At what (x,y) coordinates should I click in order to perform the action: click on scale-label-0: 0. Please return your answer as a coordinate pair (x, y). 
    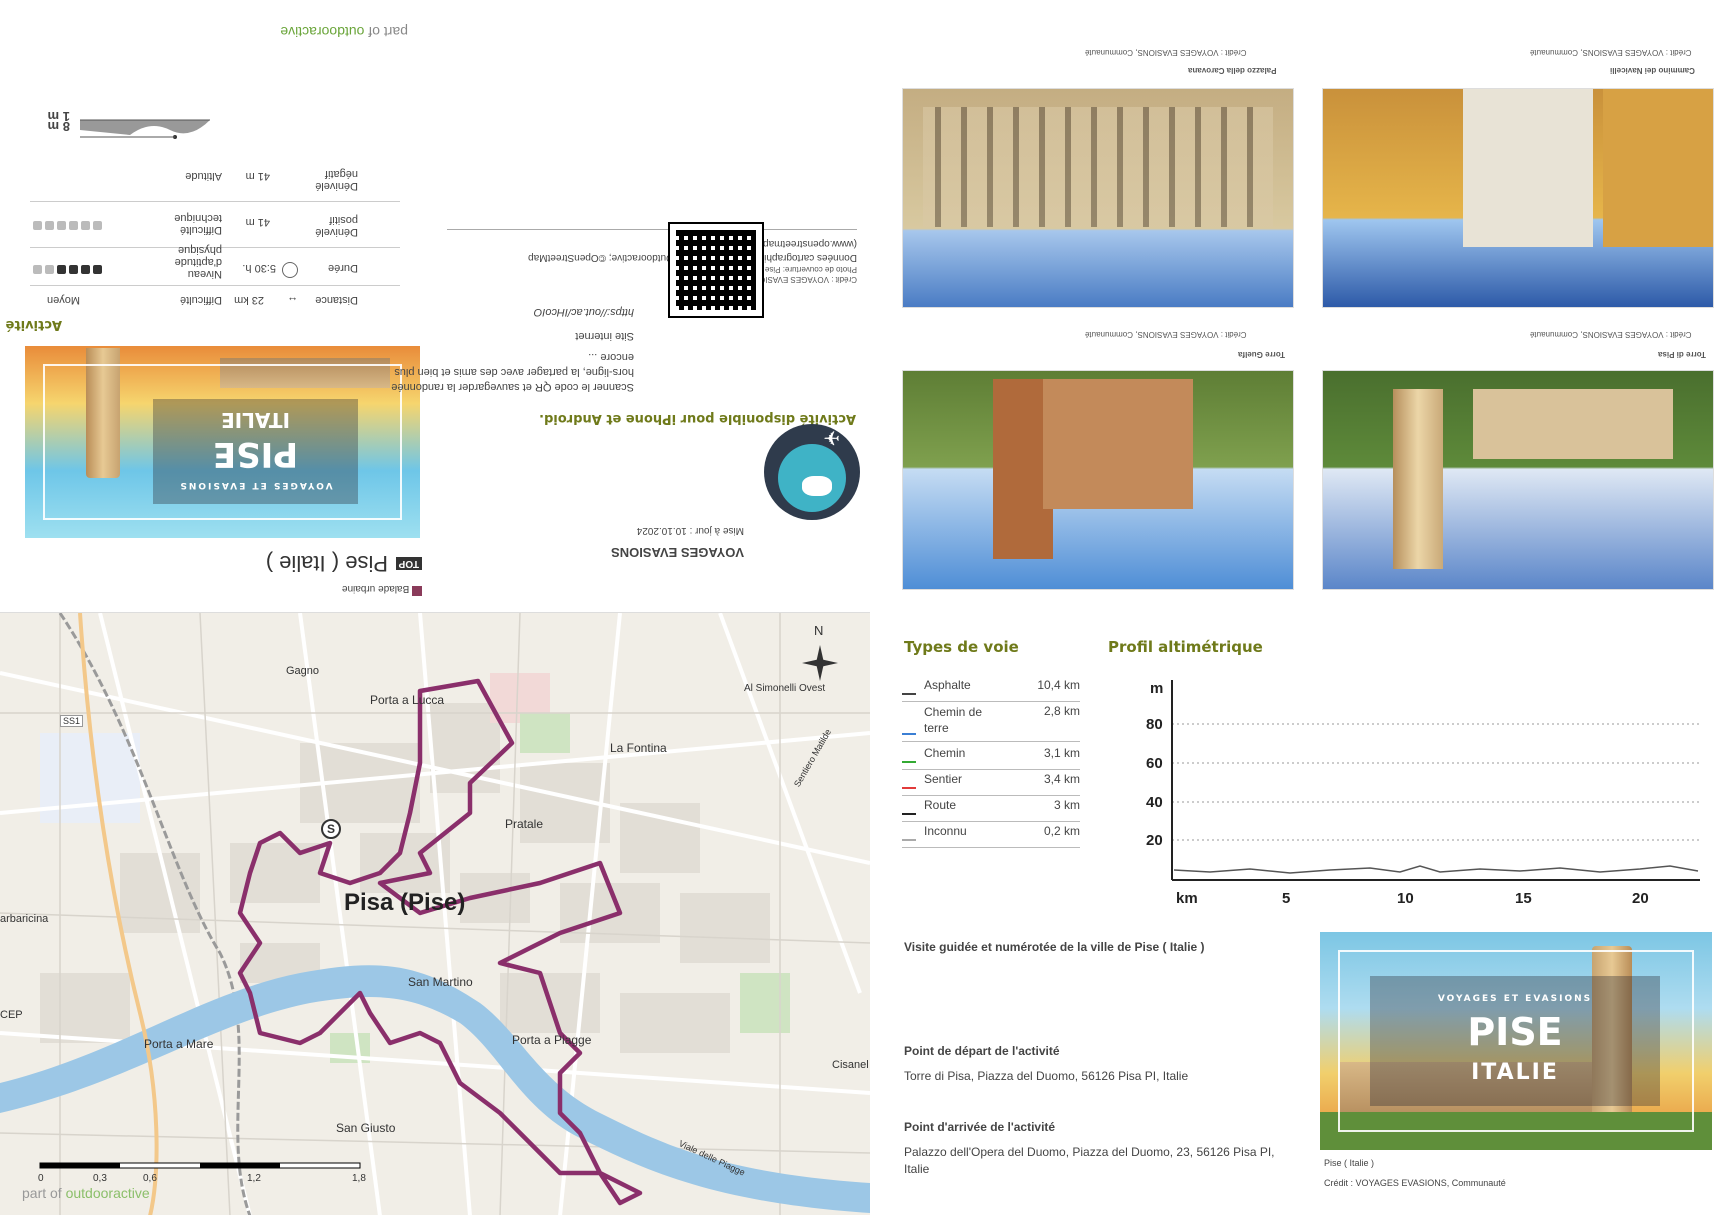
    Looking at the image, I should click on (41, 1178).